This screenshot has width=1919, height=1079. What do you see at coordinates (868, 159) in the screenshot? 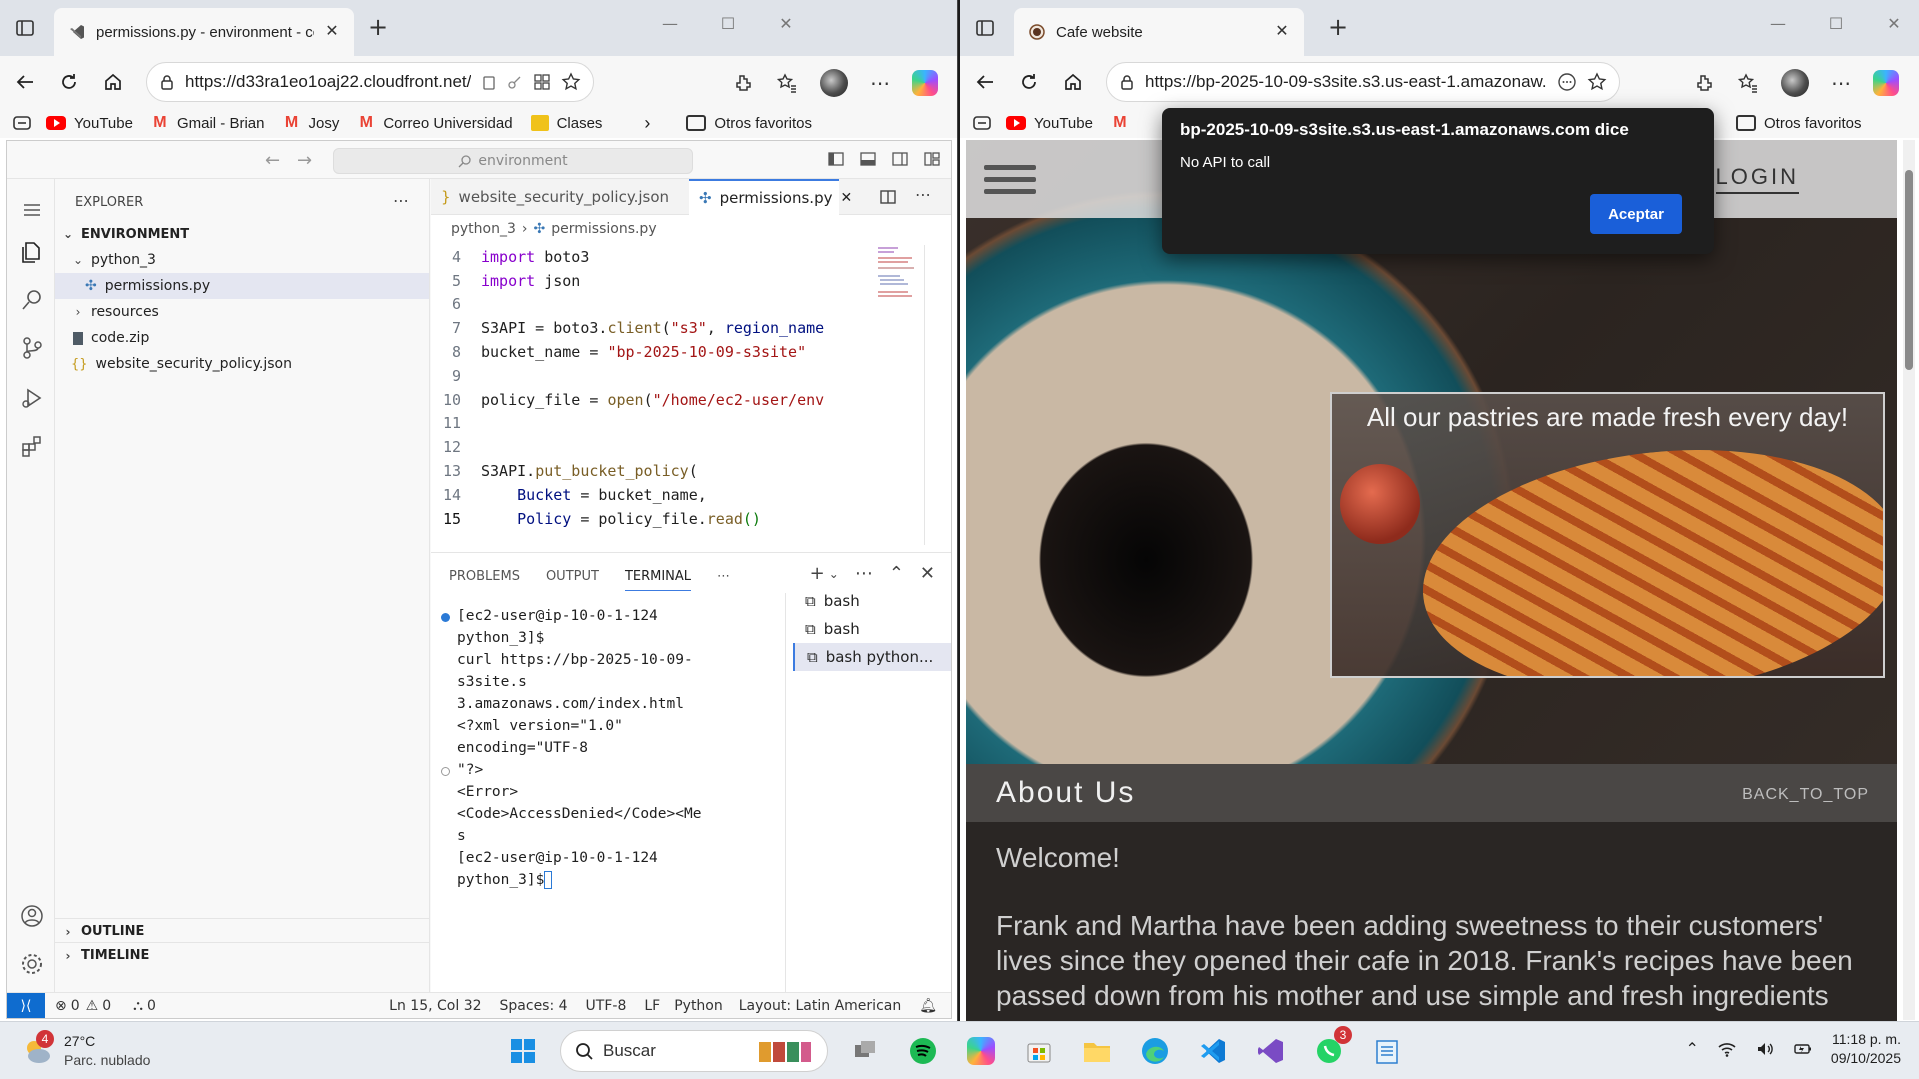
I see `toggle-panel-icon` at bounding box center [868, 159].